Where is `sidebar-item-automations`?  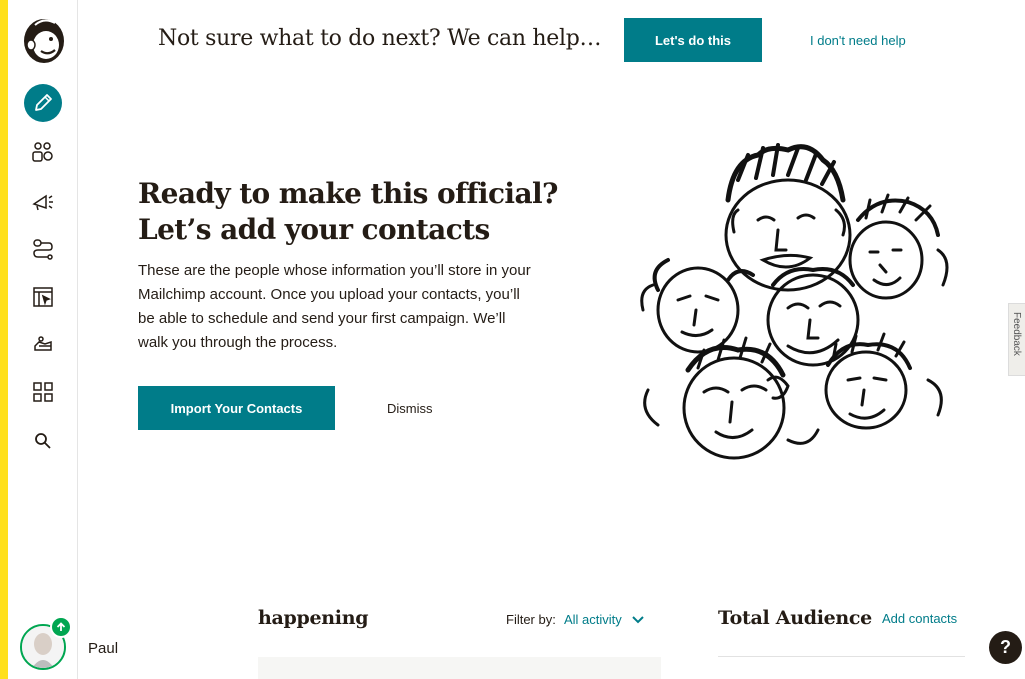 sidebar-item-automations is located at coordinates (43, 249).